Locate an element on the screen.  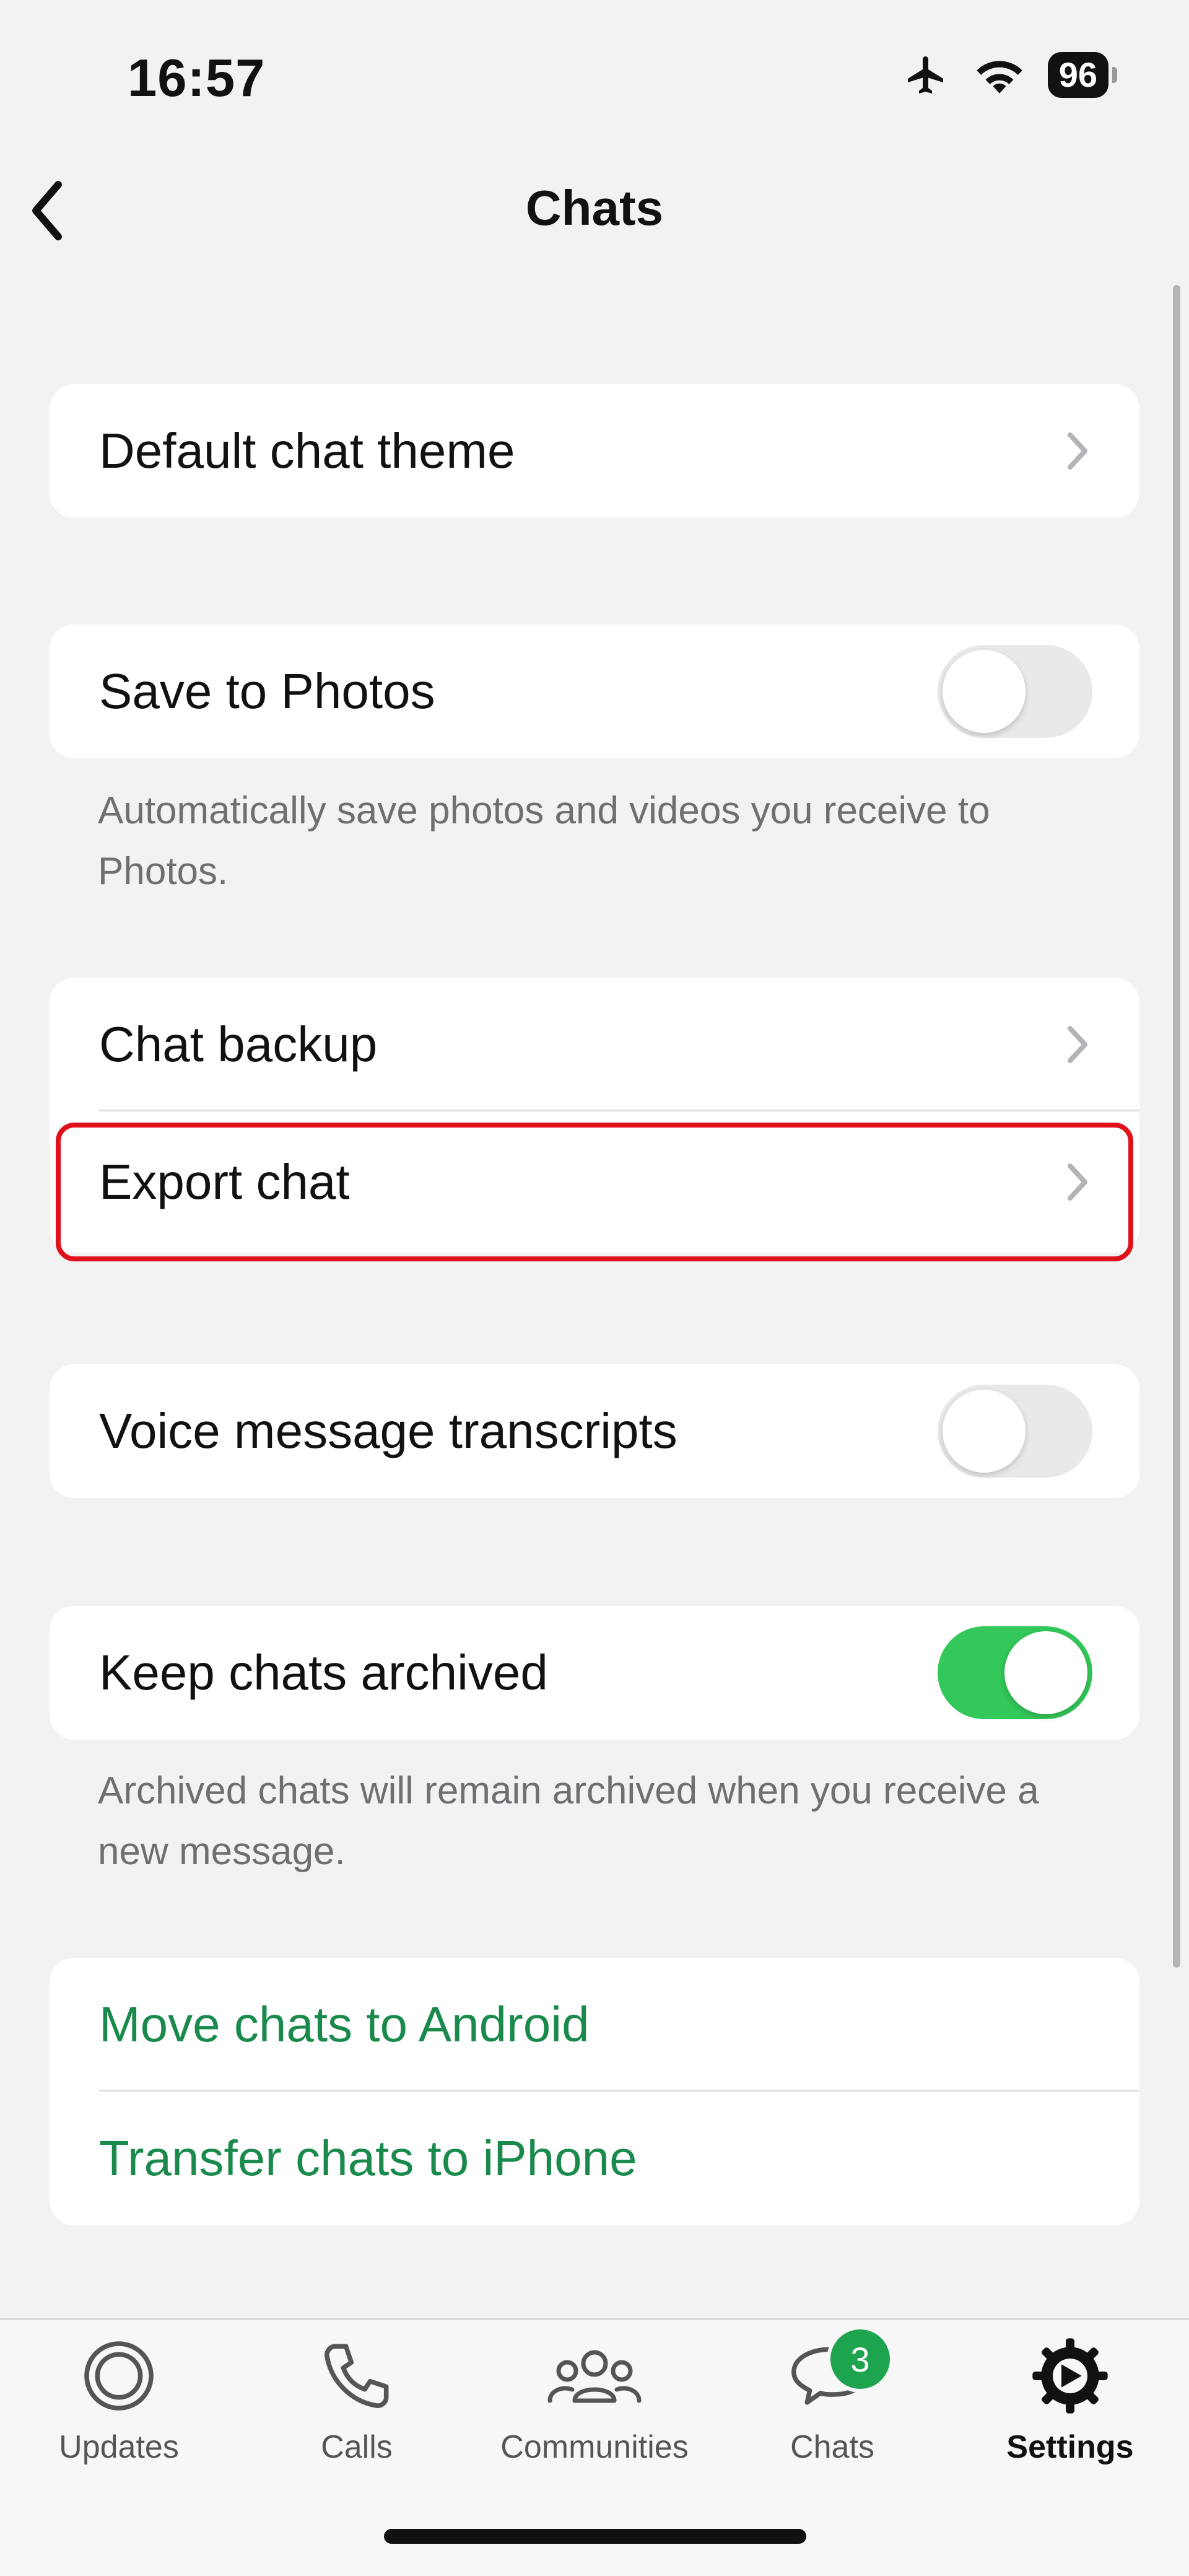
chats-unread-badge: 3 is located at coordinates (860, 2359).